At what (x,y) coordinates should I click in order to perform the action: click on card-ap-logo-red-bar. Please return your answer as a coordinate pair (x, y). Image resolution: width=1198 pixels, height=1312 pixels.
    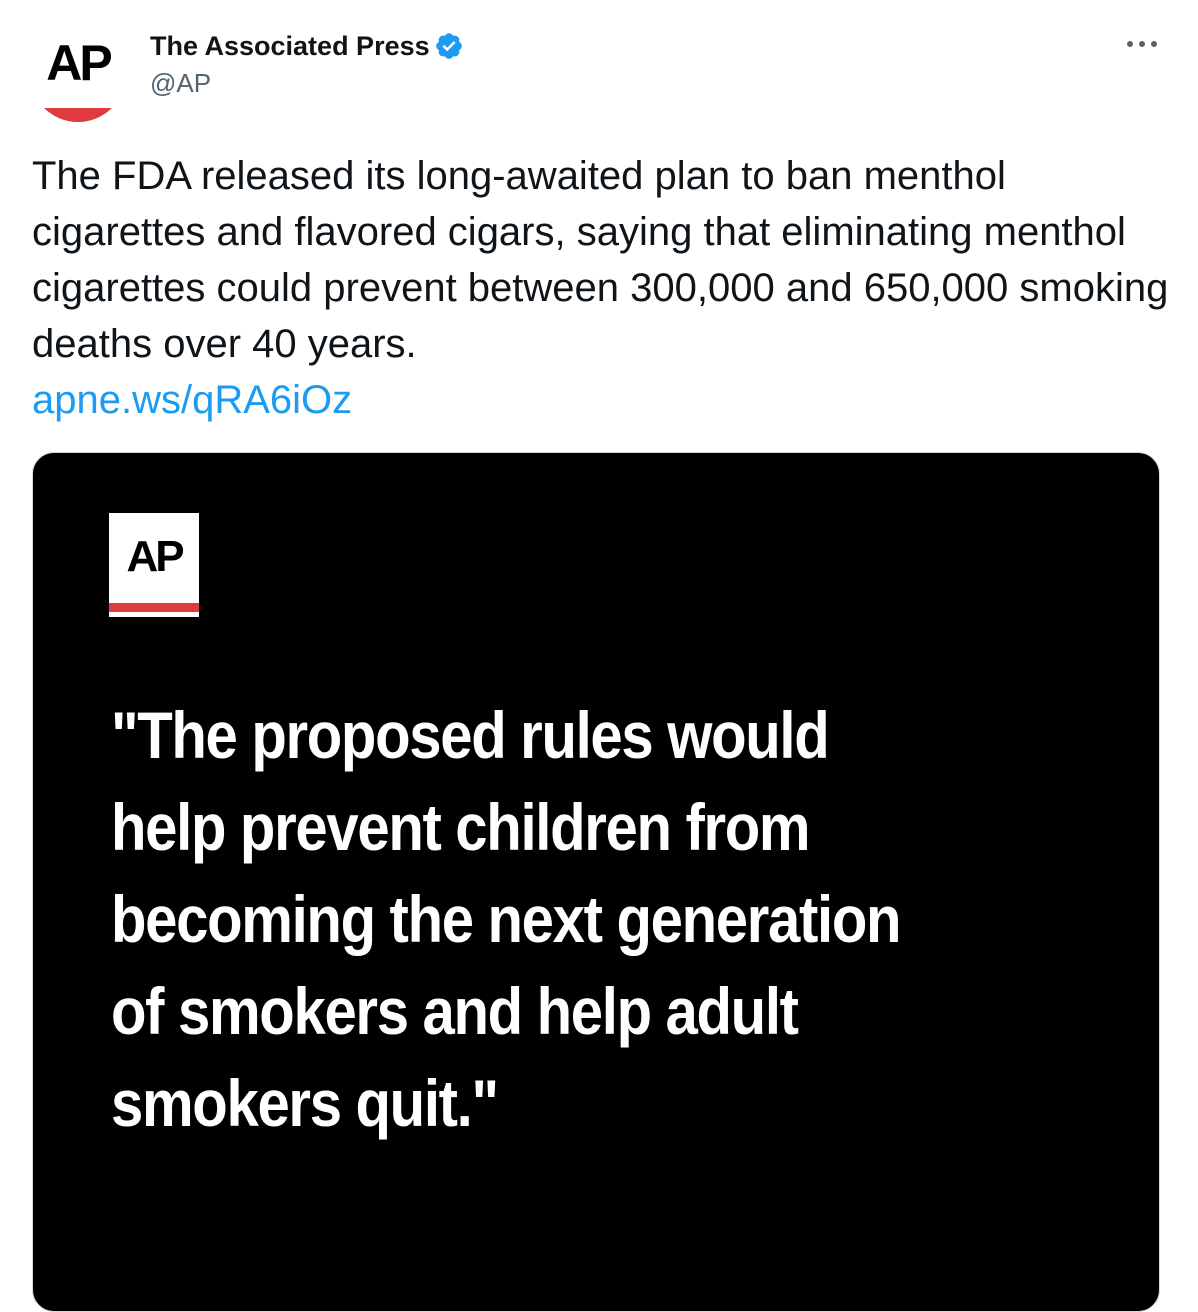
    Looking at the image, I should click on (154, 607).